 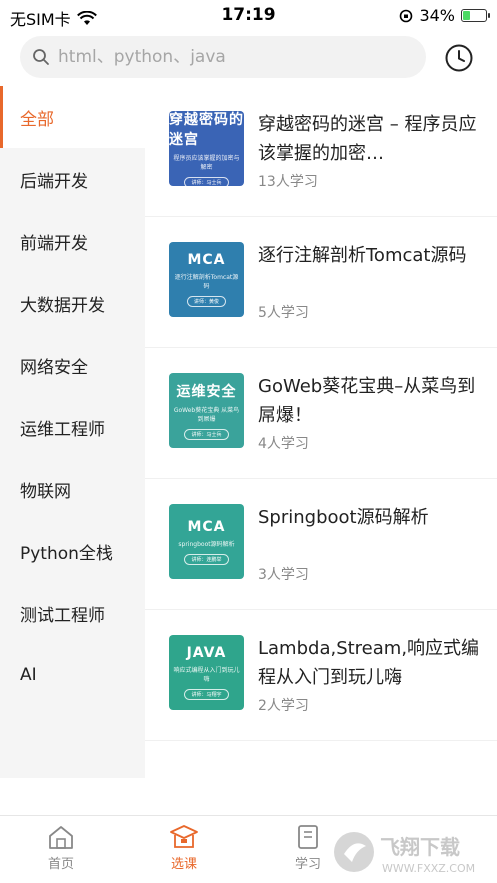 I want to click on course-thumbnail: 运维安全 GoWeb葵花宝典 从菜鸟到屌爆 讲师：马士兵, so click(x=206, y=410).